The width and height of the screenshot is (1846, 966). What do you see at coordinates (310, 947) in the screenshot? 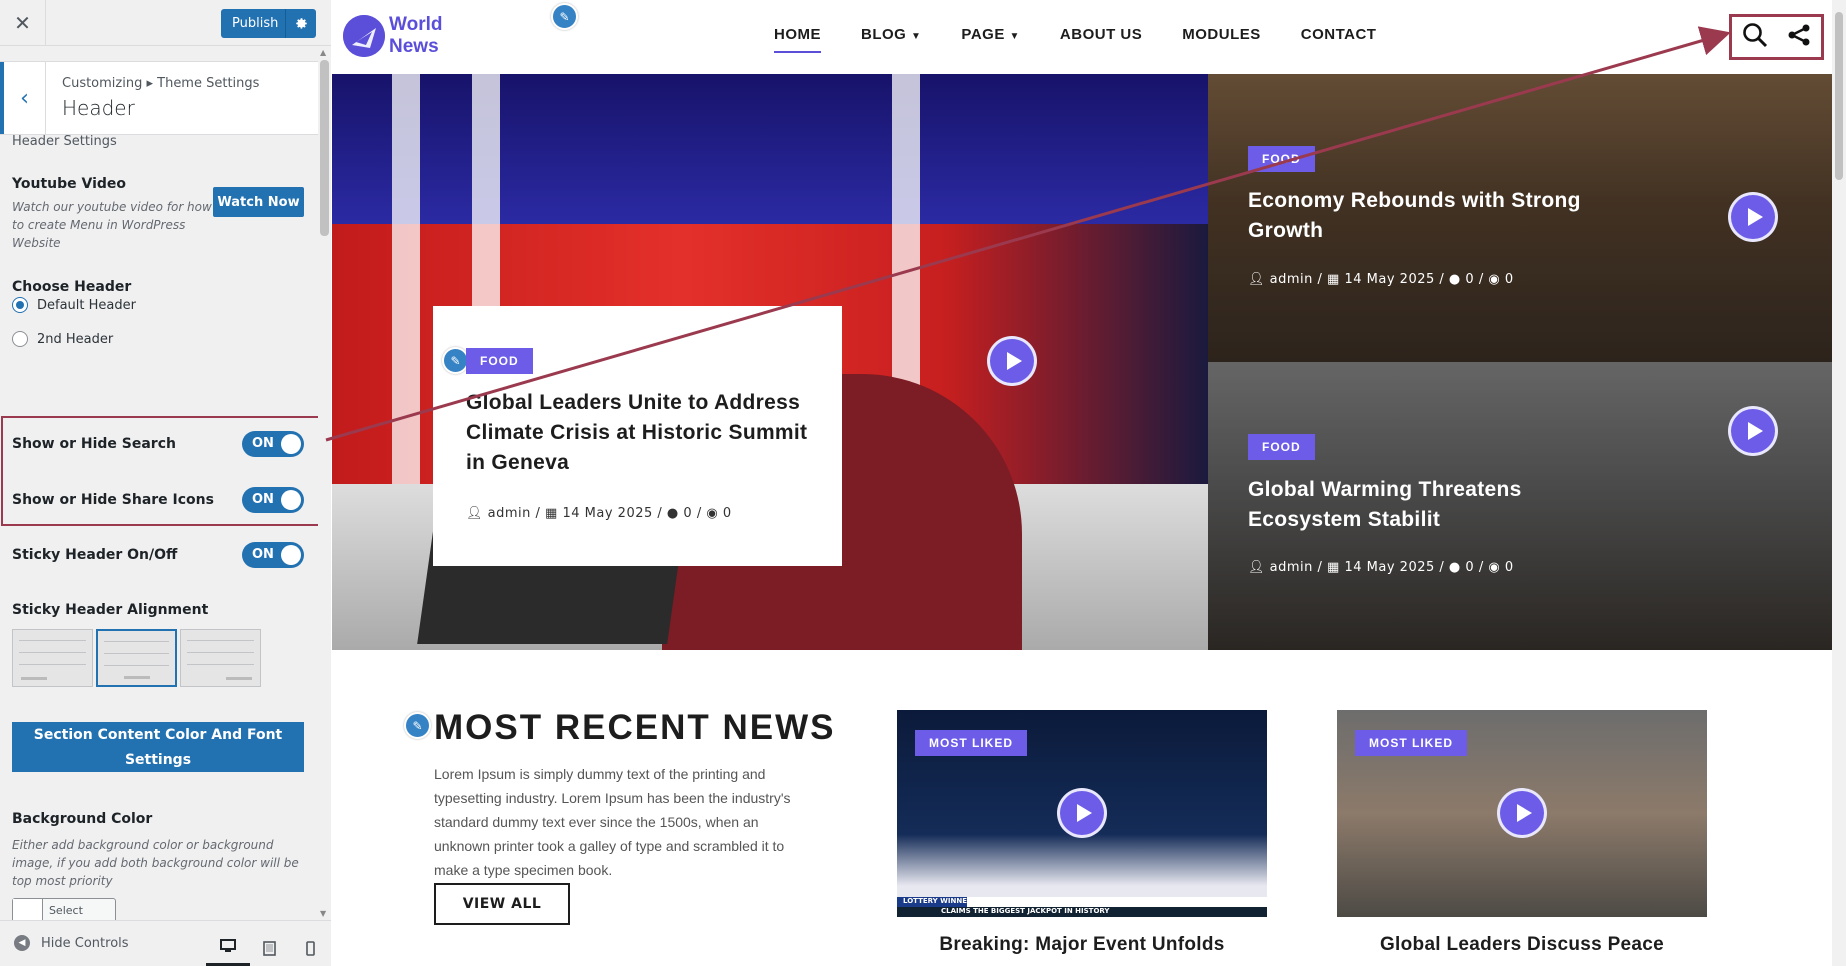
I see `mobile-preview-icon` at bounding box center [310, 947].